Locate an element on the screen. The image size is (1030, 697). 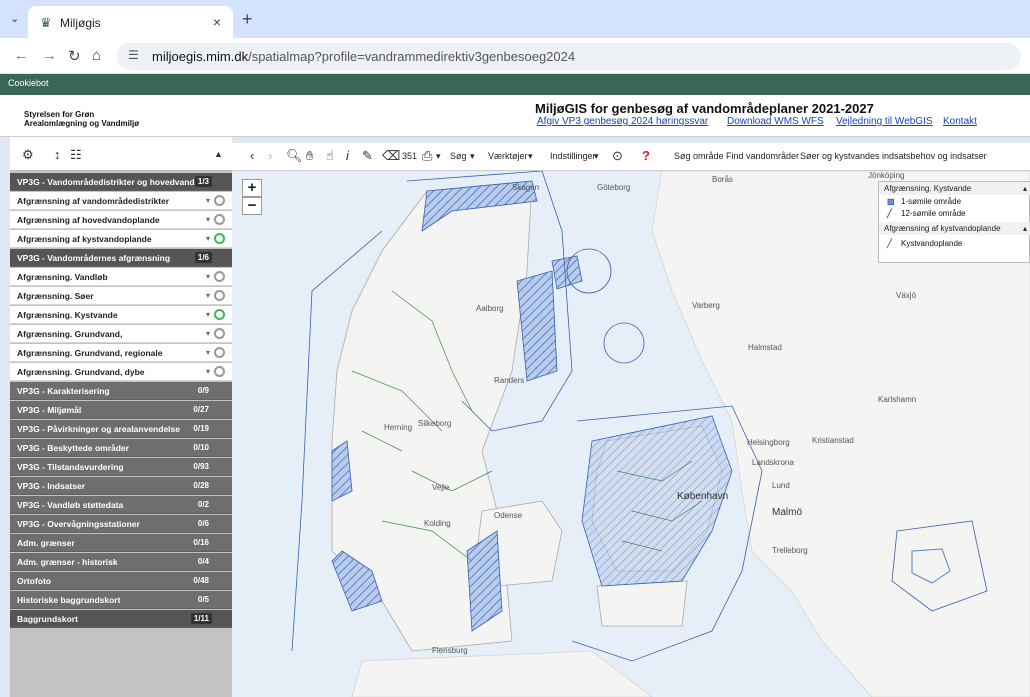
locate-icon: ⊙ is located at coordinates (617, 156).